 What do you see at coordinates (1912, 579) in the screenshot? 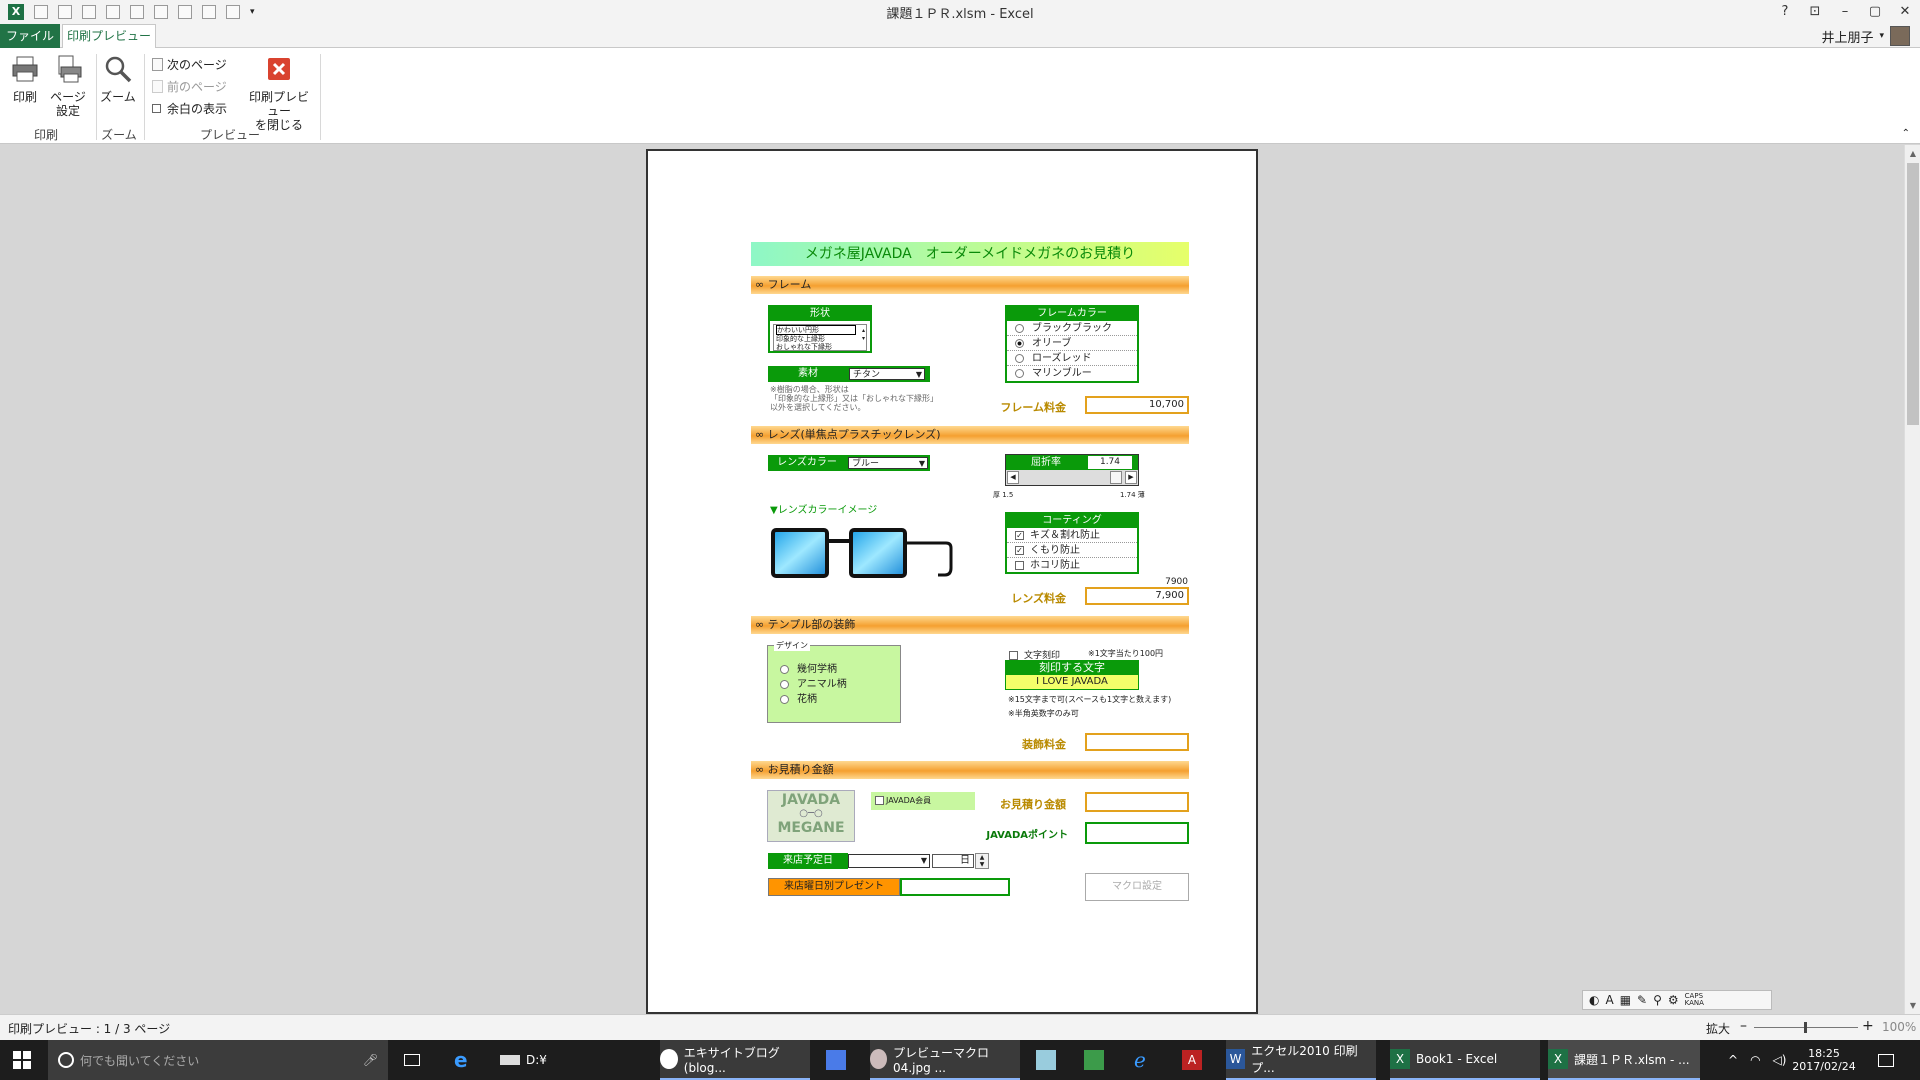
I see `vertical-scrollbar: ▲ ▼` at bounding box center [1912, 579].